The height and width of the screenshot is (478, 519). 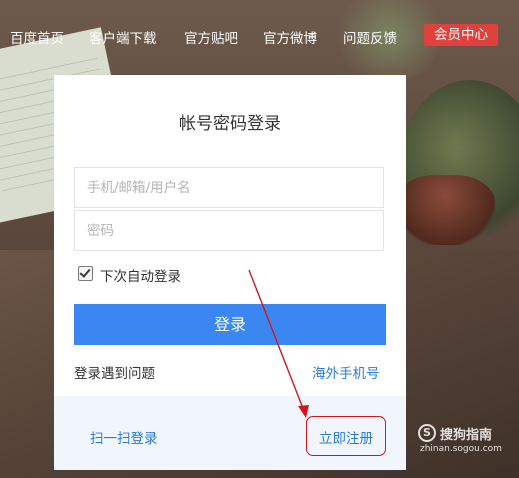 I want to click on nav-client-download: 客户端下载, so click(x=123, y=37).